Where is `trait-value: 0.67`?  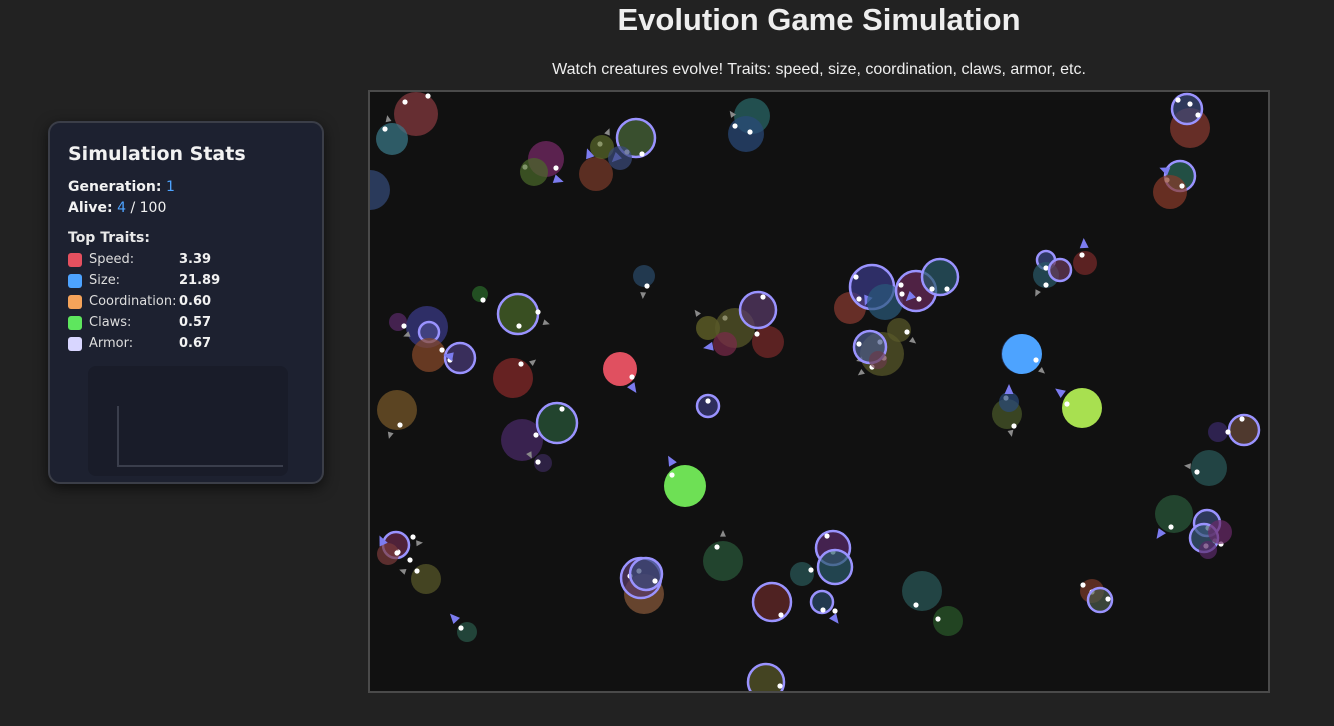
trait-value: 0.67 is located at coordinates (195, 343).